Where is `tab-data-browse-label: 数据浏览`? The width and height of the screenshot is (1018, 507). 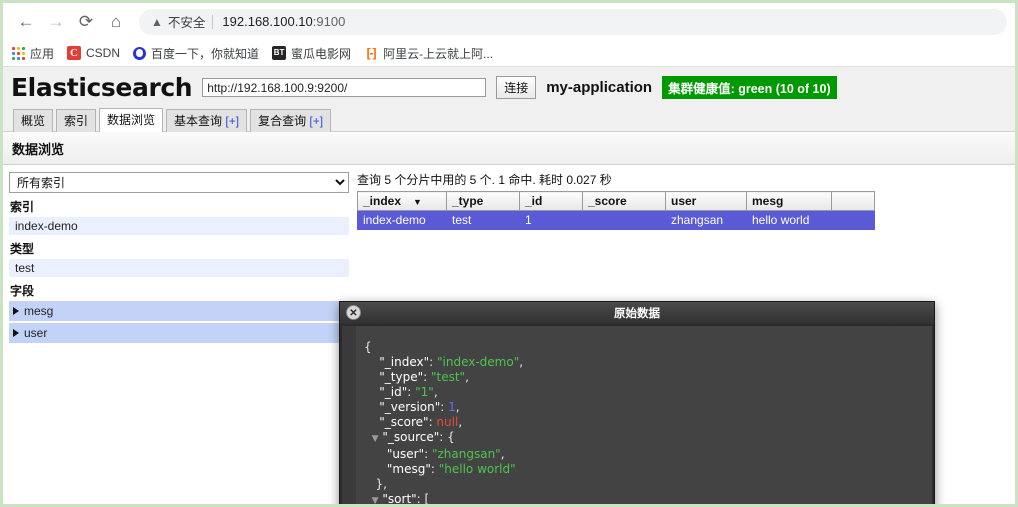
tab-data-browse-label: 数据浏览 is located at coordinates (131, 120).